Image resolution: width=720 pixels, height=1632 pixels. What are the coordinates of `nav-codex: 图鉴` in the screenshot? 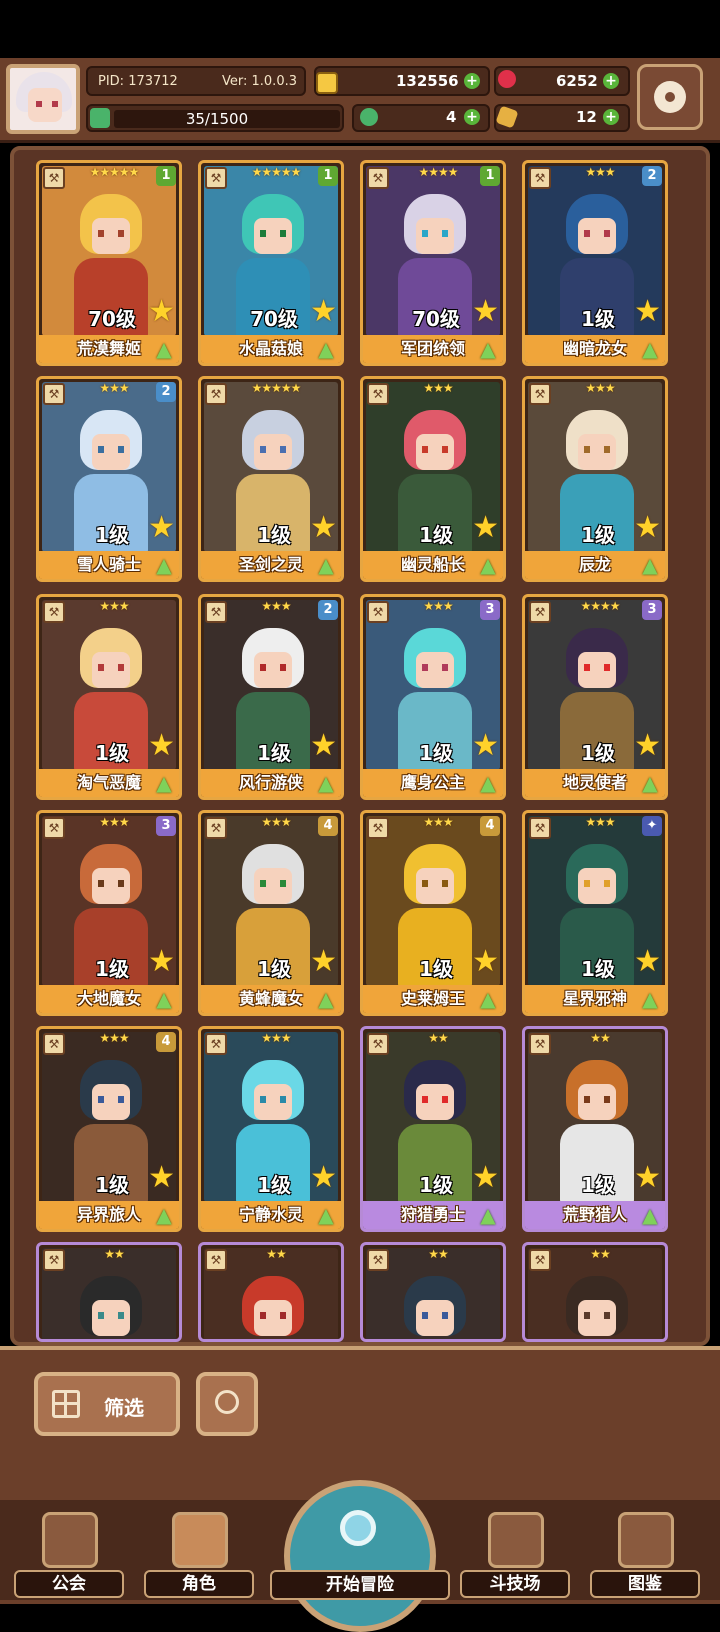 It's located at (645, 1555).